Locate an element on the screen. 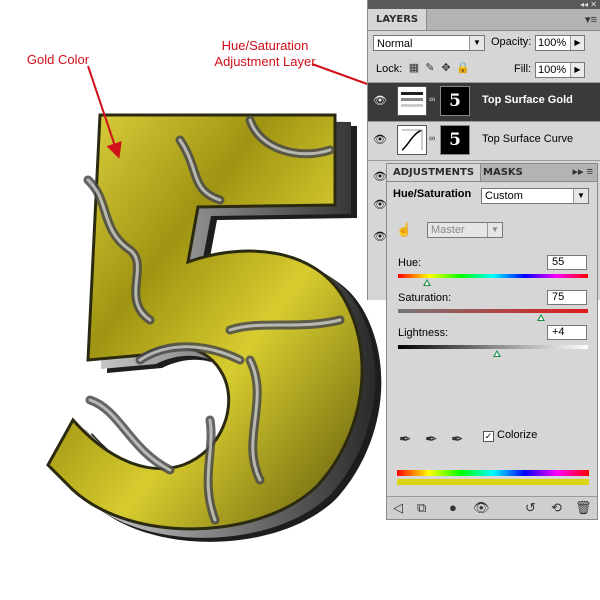 This screenshot has width=600, height=600. preset-select: Custom ▼ is located at coordinates (535, 196).